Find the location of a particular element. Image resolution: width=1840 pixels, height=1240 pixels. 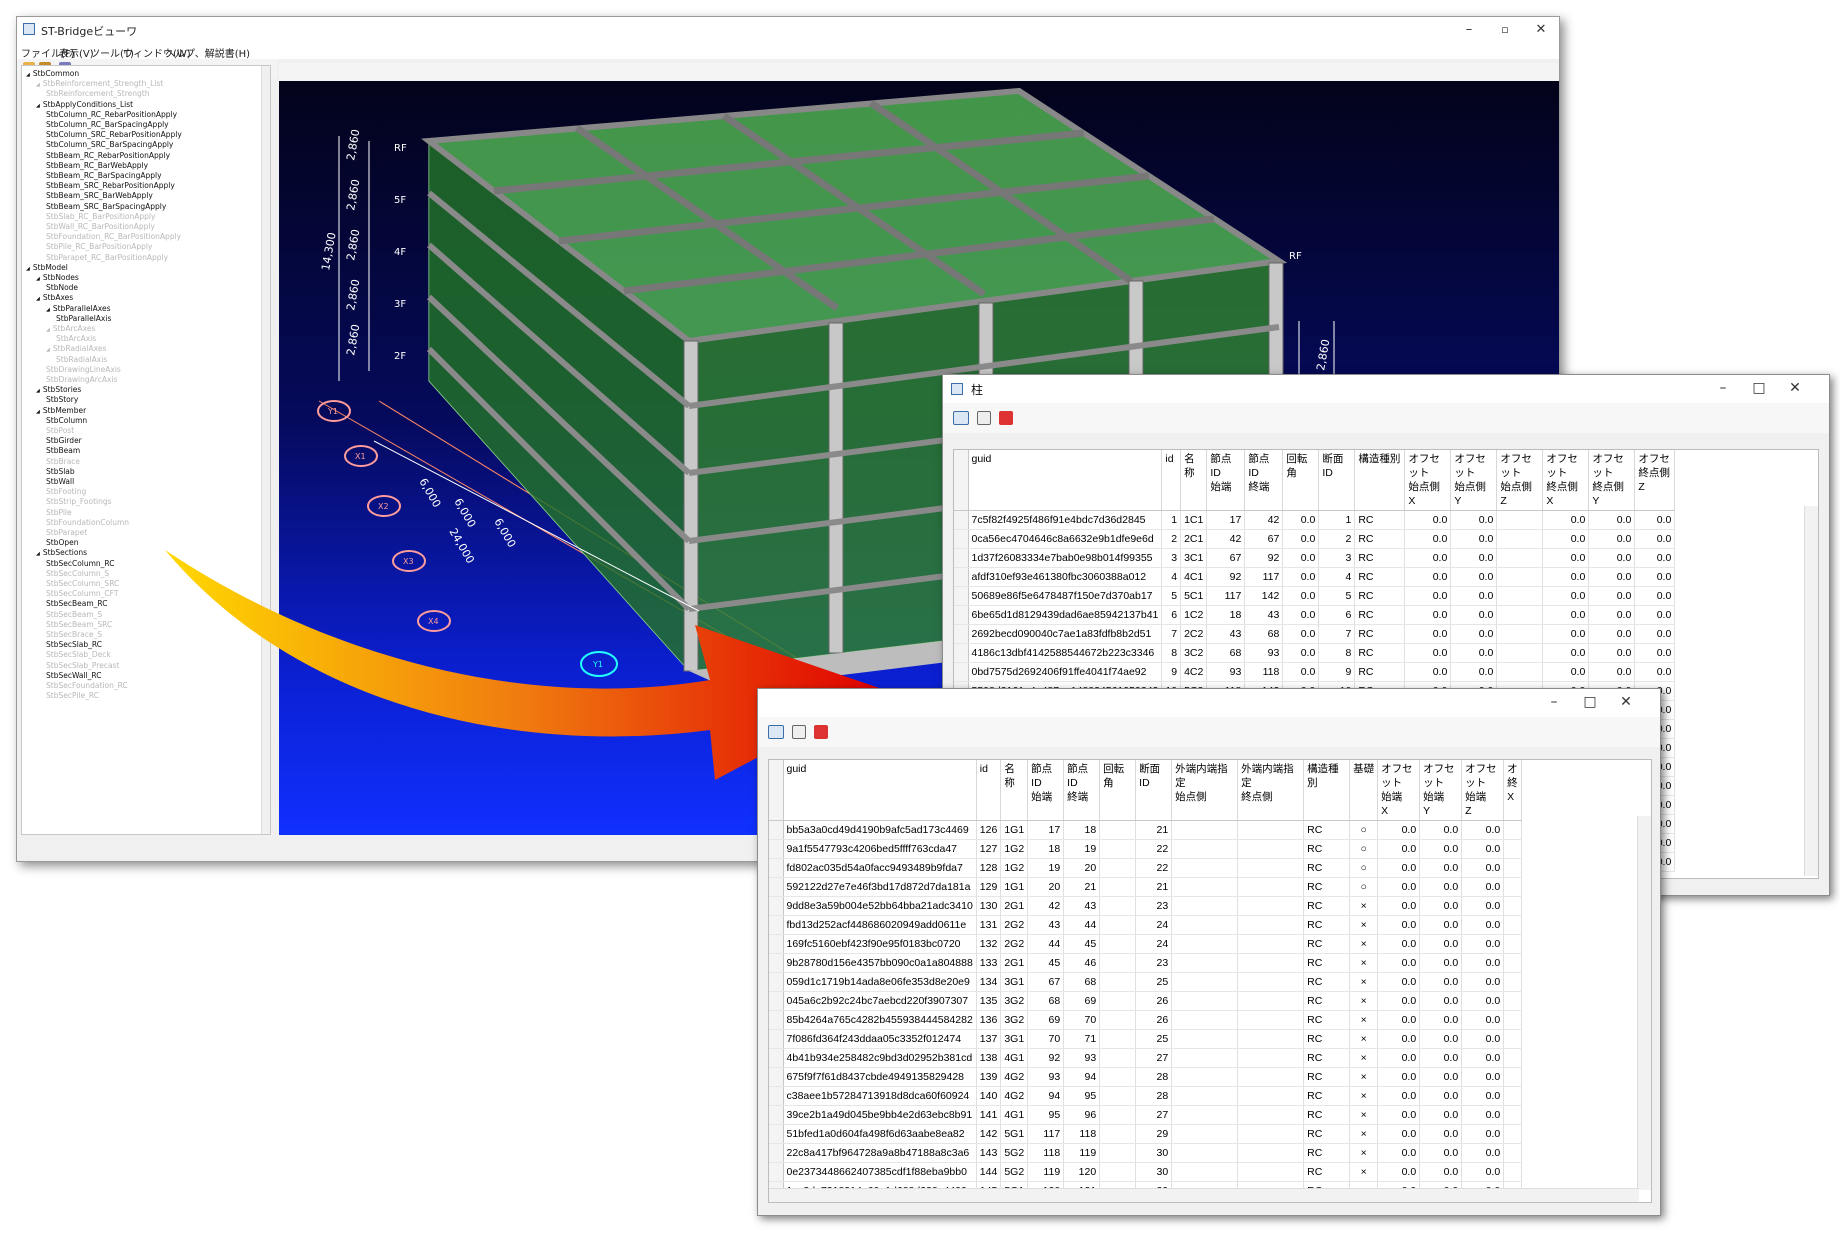

table-cell: 059d1c1719b14ada8e06fe353d8e20e9 is located at coordinates (880, 982).